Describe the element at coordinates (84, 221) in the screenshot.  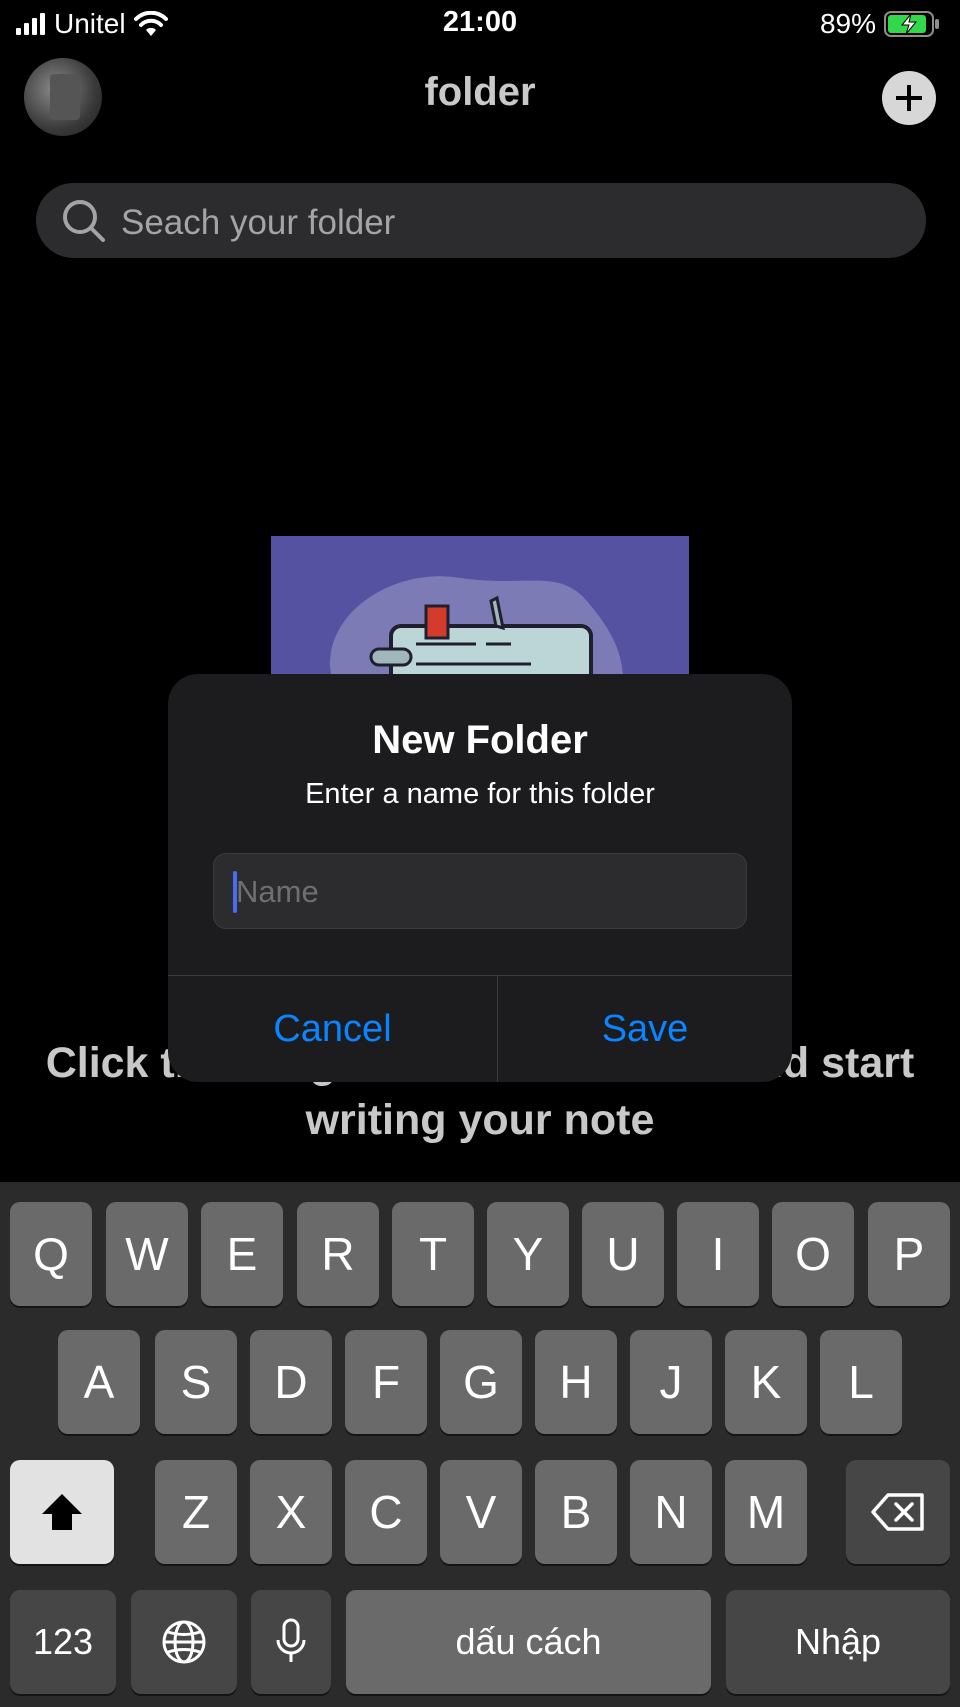
I see `search-icon` at that location.